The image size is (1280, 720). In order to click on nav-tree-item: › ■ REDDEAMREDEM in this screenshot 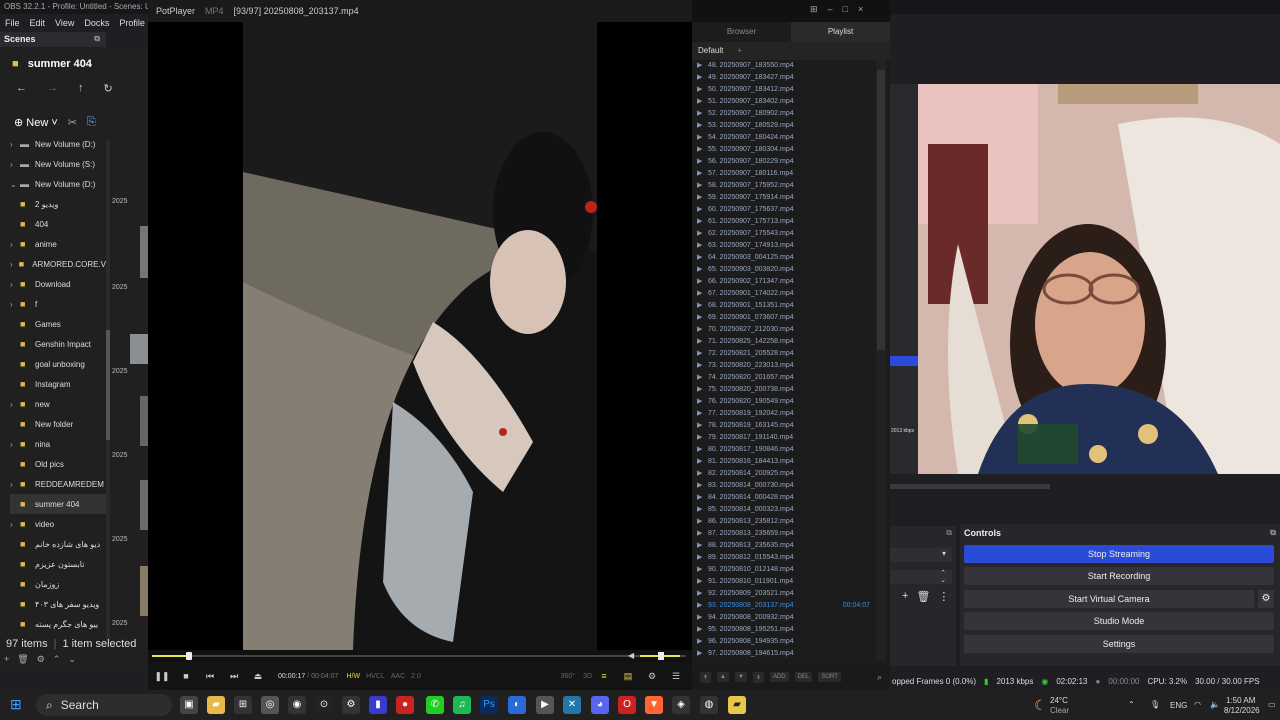, I will do `click(58, 484)`.